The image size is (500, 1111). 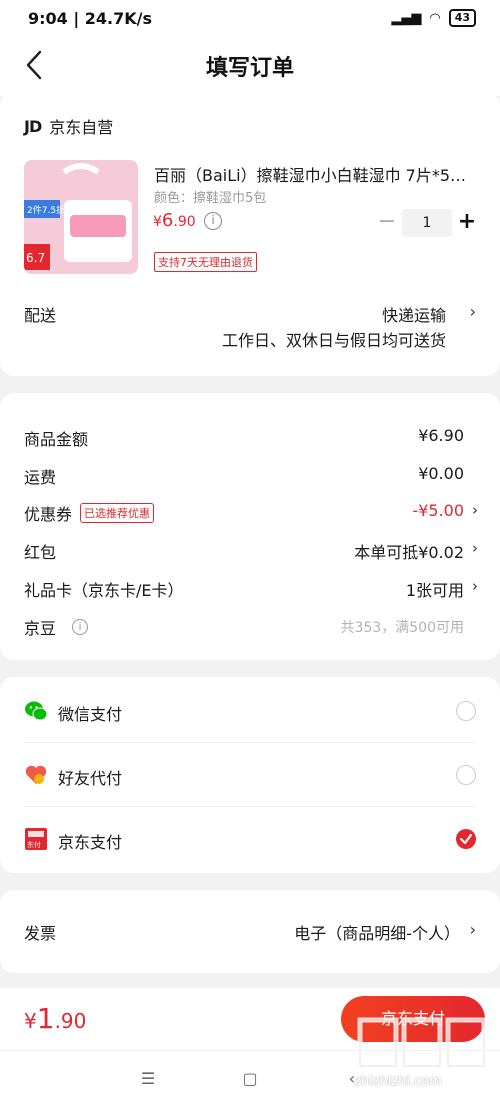 What do you see at coordinates (81, 127) in the screenshot?
I see `store-name: 京东自营` at bounding box center [81, 127].